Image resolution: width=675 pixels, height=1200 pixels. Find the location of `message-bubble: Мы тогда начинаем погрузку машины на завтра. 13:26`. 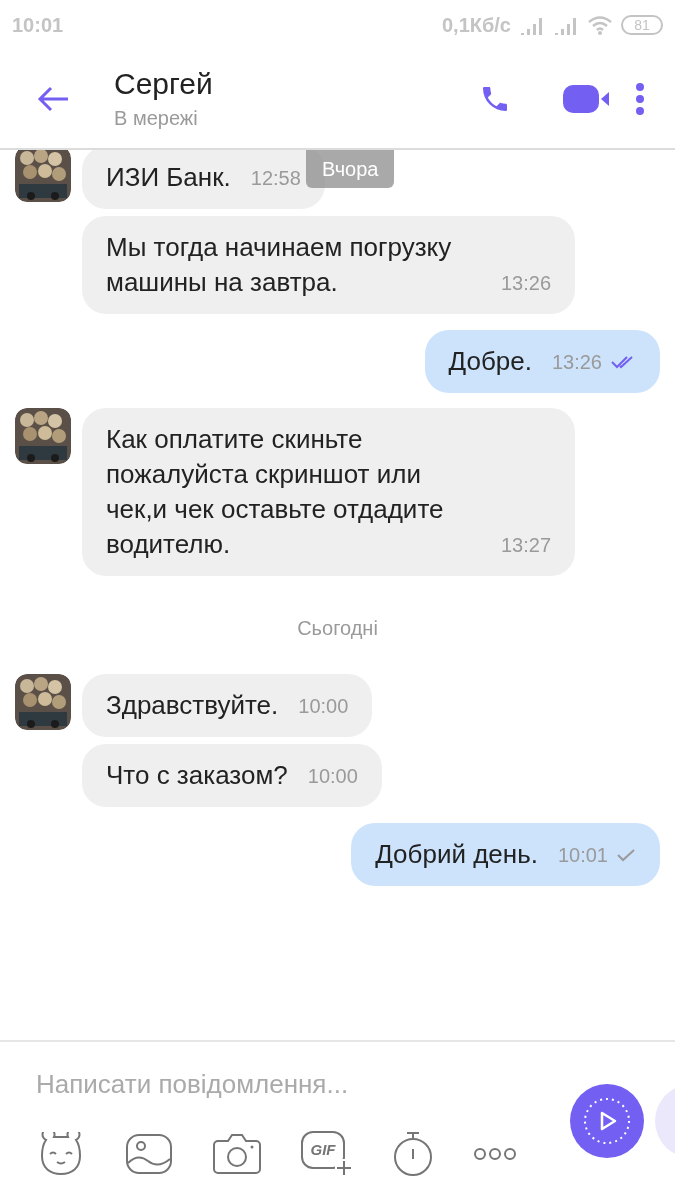

message-bubble: Мы тогда начинаем погрузку машины на завтра. 13:26 is located at coordinates (329, 265).